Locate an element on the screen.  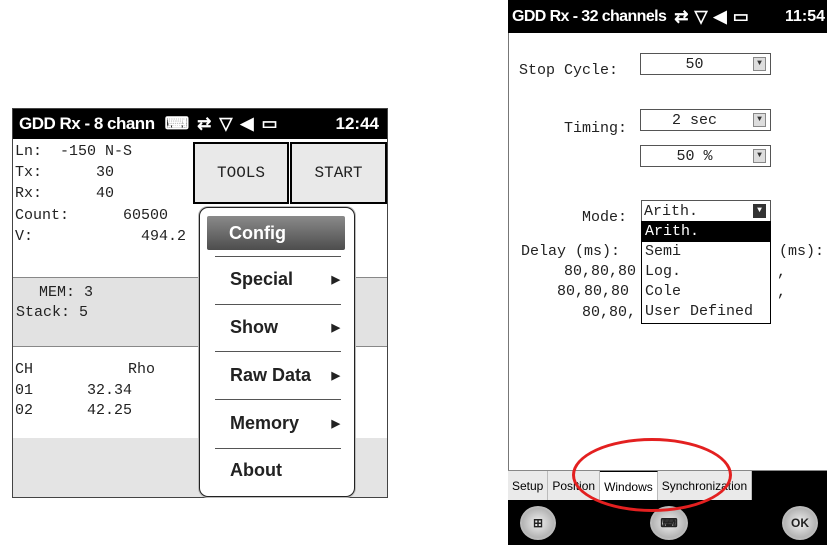
field-value: 60500 is located at coordinates (146, 215).